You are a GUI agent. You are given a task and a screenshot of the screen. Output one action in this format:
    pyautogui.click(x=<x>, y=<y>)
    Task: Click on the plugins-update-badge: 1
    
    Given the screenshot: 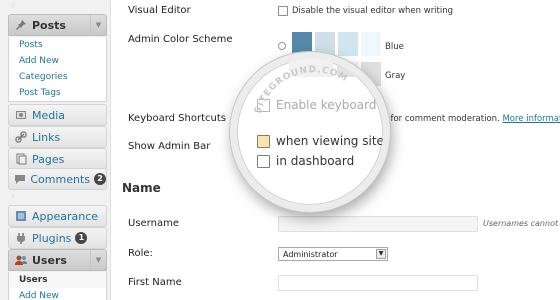 What is the action you would take?
    pyautogui.click(x=81, y=238)
    